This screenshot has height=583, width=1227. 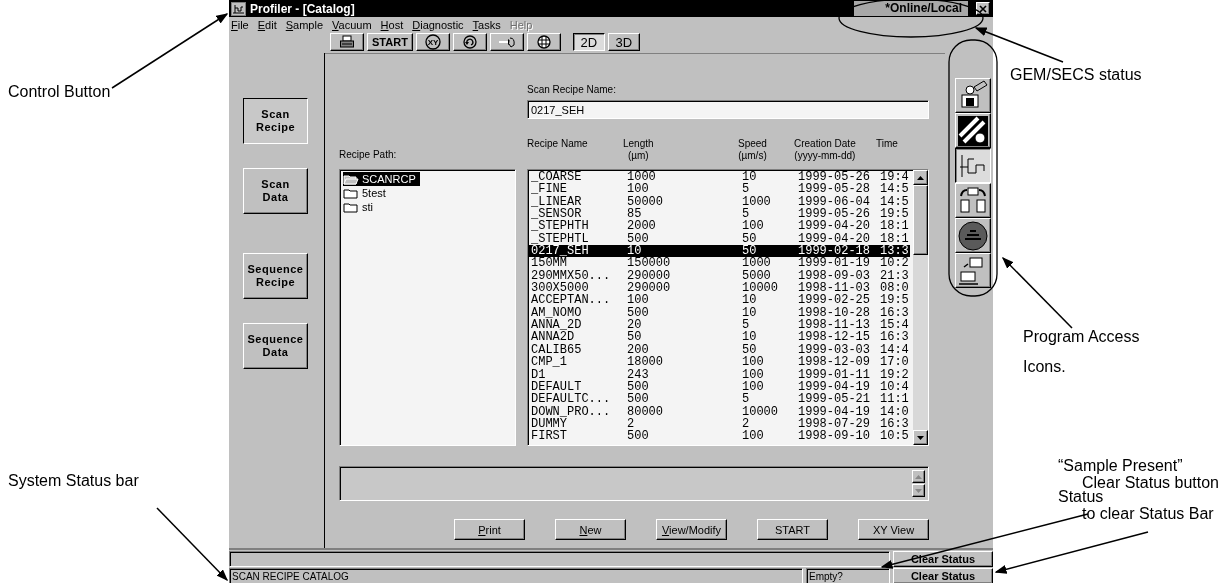 What do you see at coordinates (549, 424) in the screenshot?
I see `table-cell-text: DUMMY` at bounding box center [549, 424].